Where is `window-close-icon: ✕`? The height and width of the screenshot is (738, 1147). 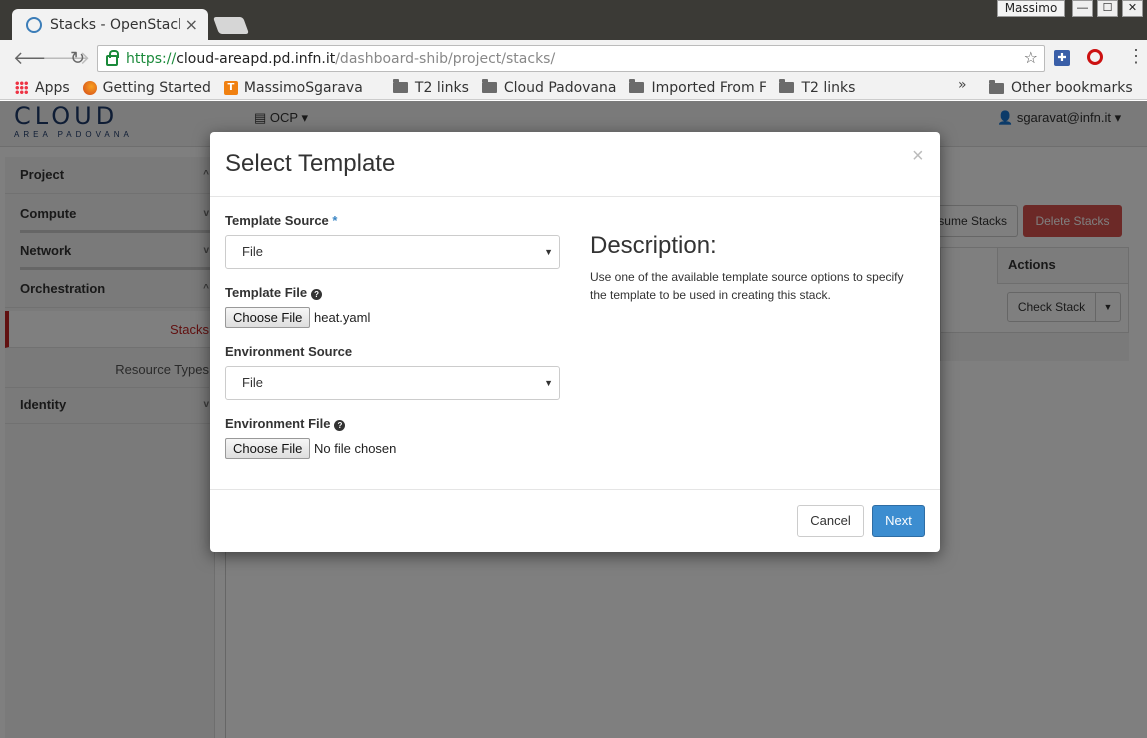
window-close-icon: ✕ is located at coordinates (1132, 8).